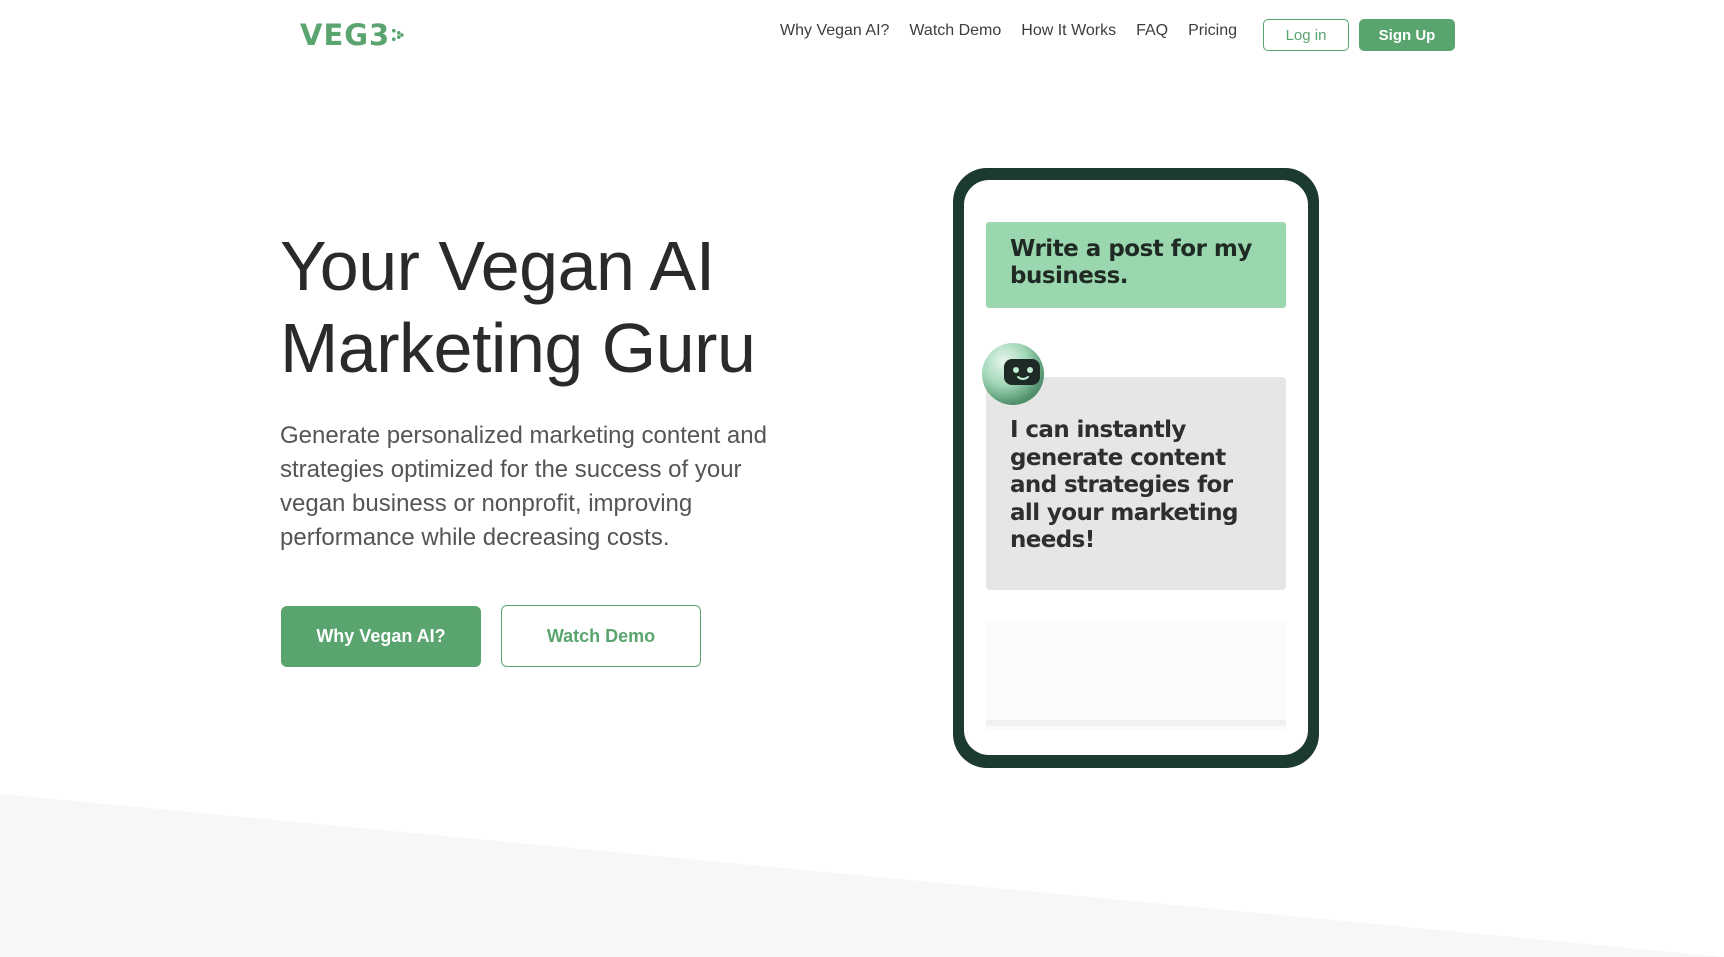  I want to click on faded-message-placeholder, so click(1136, 675).